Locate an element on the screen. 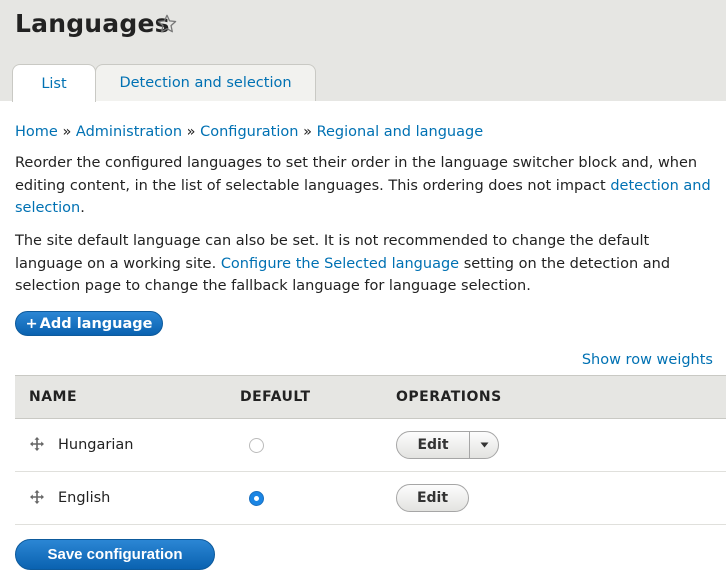 This screenshot has height=588, width=726. add-language-label: Add language is located at coordinates (96, 323).